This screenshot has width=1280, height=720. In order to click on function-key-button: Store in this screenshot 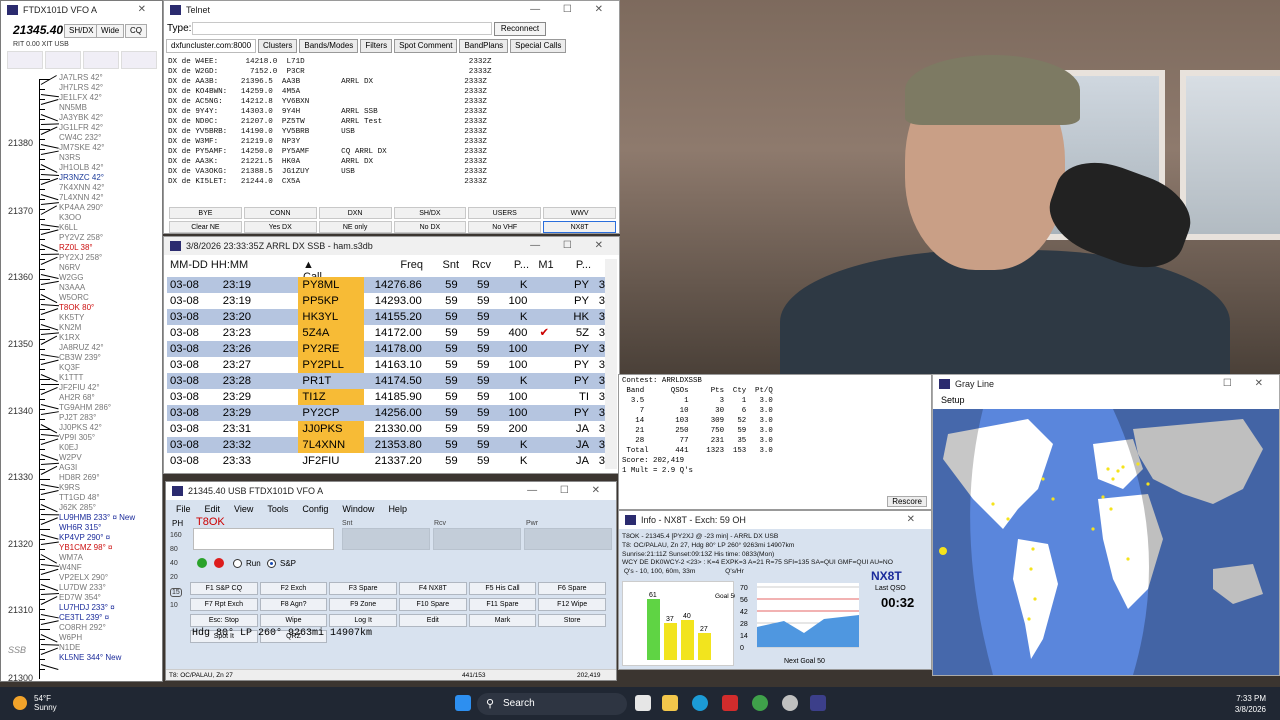, I will do `click(572, 620)`.